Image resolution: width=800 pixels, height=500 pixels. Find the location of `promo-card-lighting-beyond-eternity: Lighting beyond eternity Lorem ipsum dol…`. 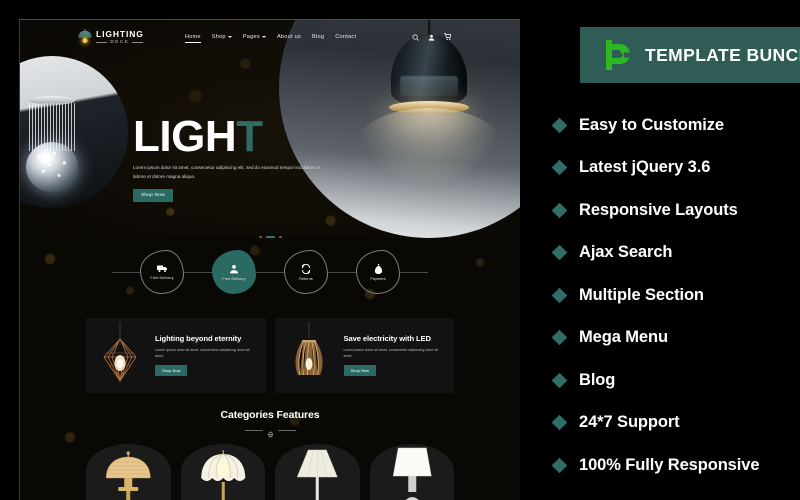

promo-card-lighting-beyond-eternity: Lighting beyond eternity Lorem ipsum dol… is located at coordinates (176, 355).